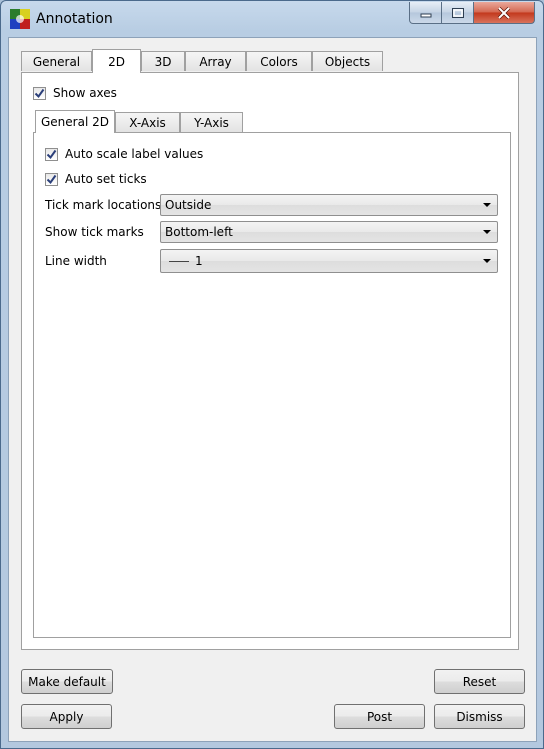 Image resolution: width=544 pixels, height=749 pixels. I want to click on tab-objects: Objects, so click(347, 61).